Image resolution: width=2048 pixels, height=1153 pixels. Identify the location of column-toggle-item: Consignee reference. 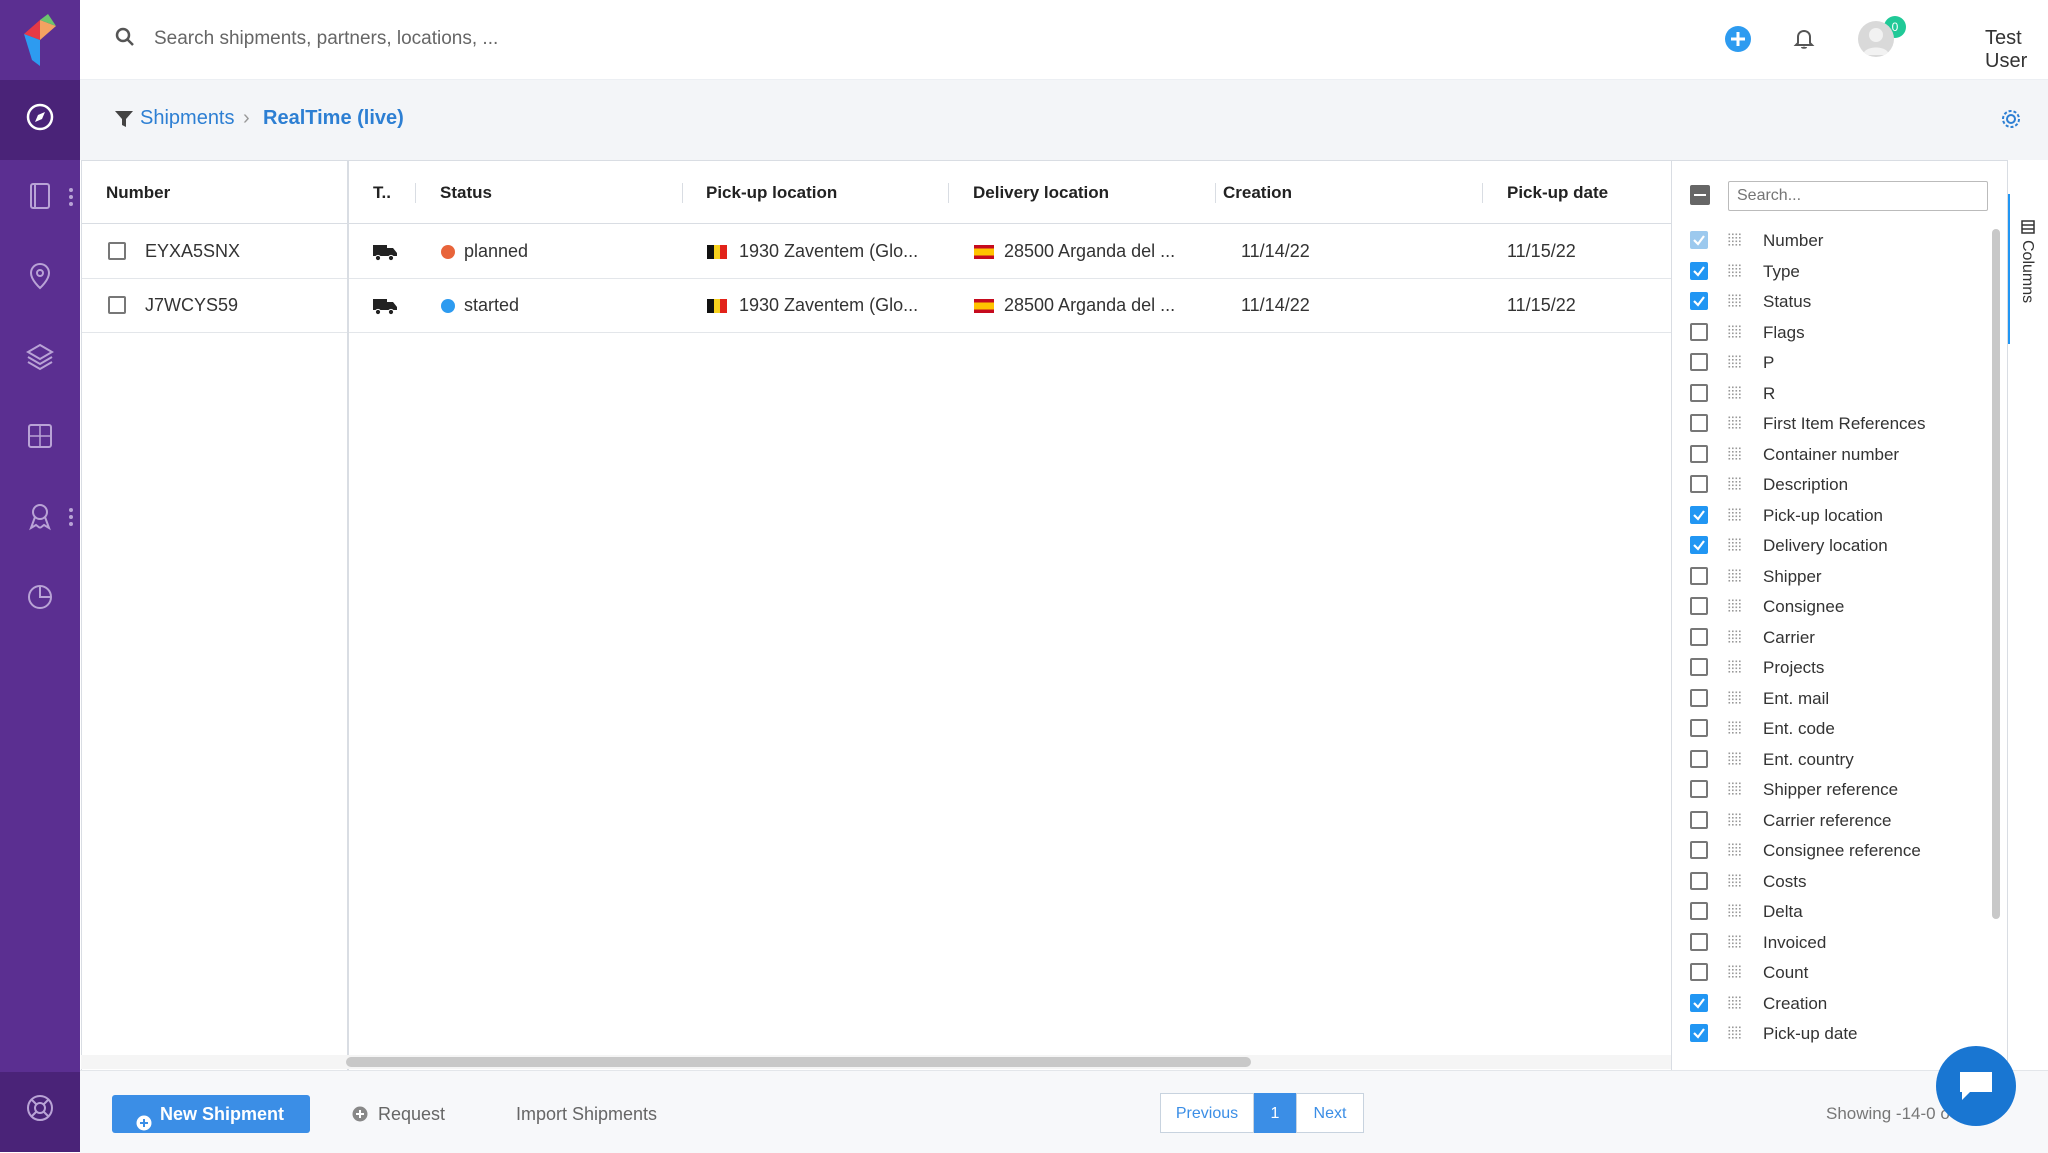
(1832, 850).